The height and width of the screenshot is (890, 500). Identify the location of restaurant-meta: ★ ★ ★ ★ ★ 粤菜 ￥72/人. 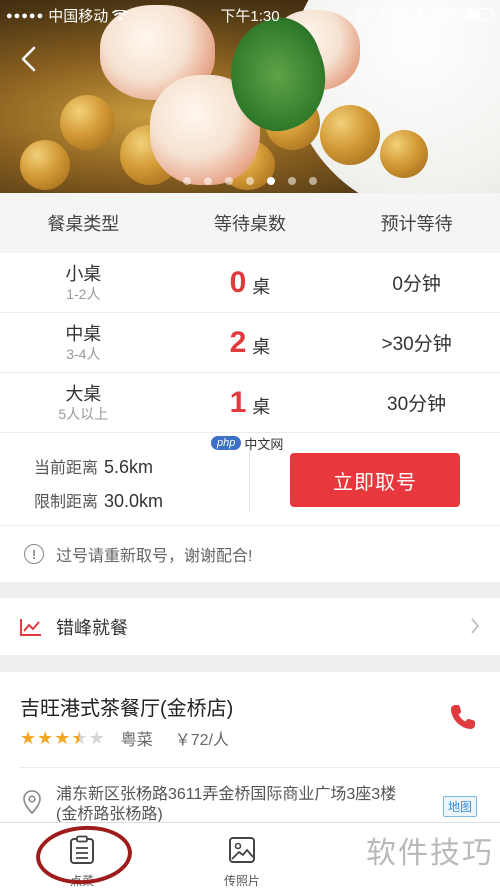
(124, 738).